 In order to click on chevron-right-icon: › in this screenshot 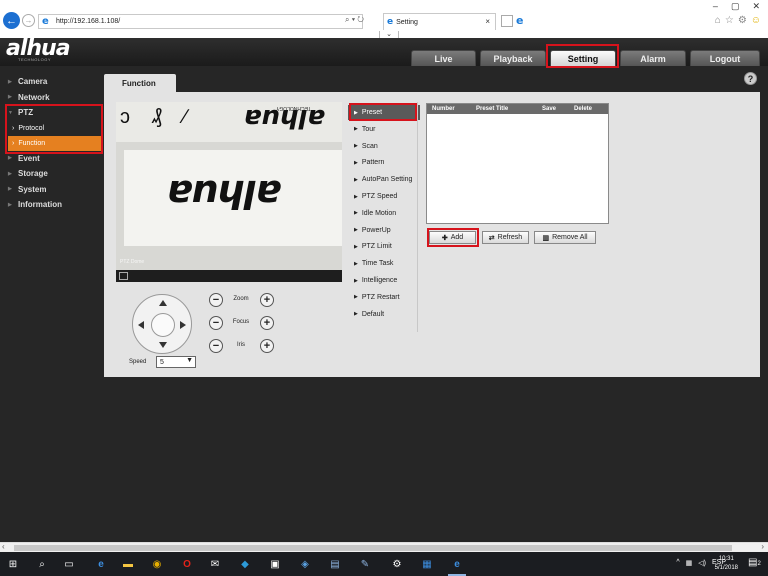, I will do `click(13, 143)`.